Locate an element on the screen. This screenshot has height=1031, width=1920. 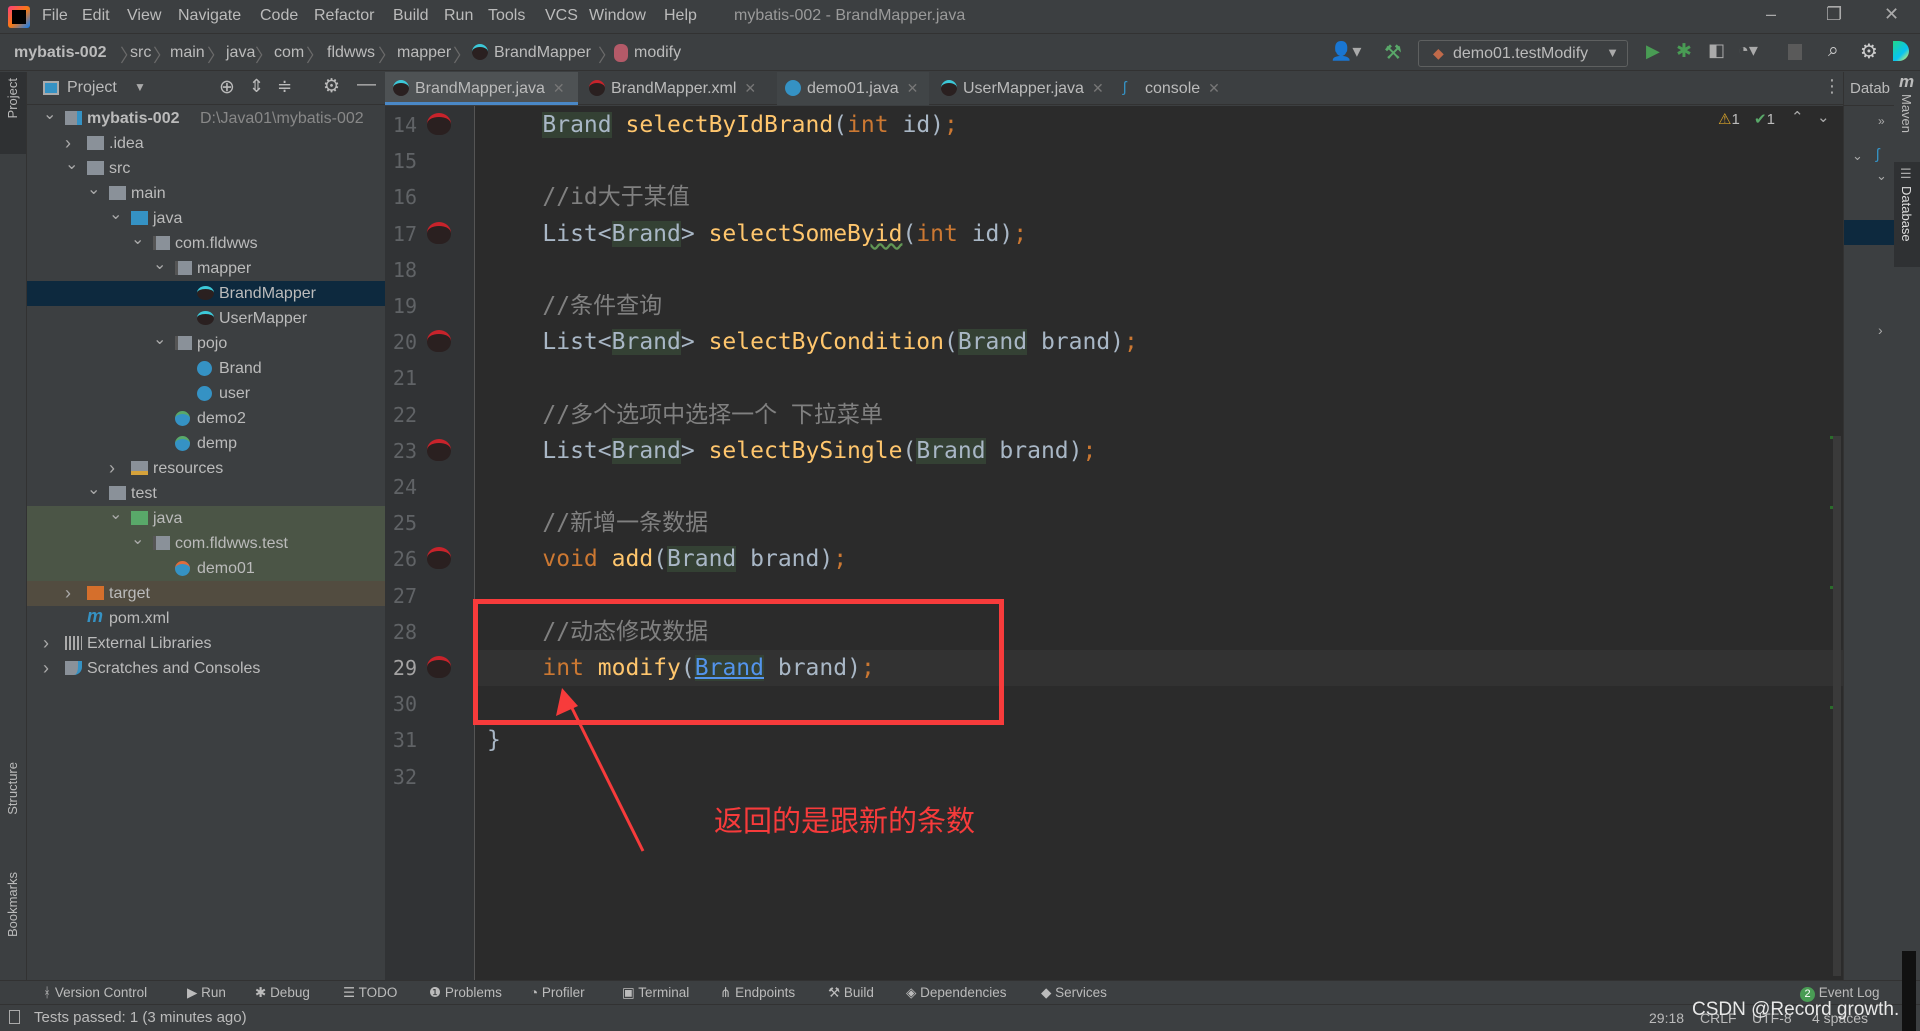
memory-indicator is located at coordinates (1909, 991).